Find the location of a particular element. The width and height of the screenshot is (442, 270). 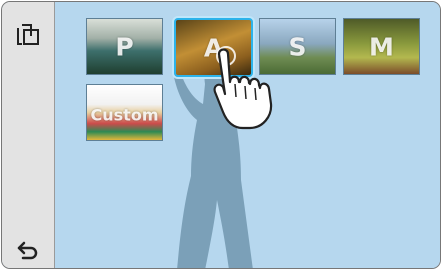

mode-p-label: P is located at coordinates (124, 46).